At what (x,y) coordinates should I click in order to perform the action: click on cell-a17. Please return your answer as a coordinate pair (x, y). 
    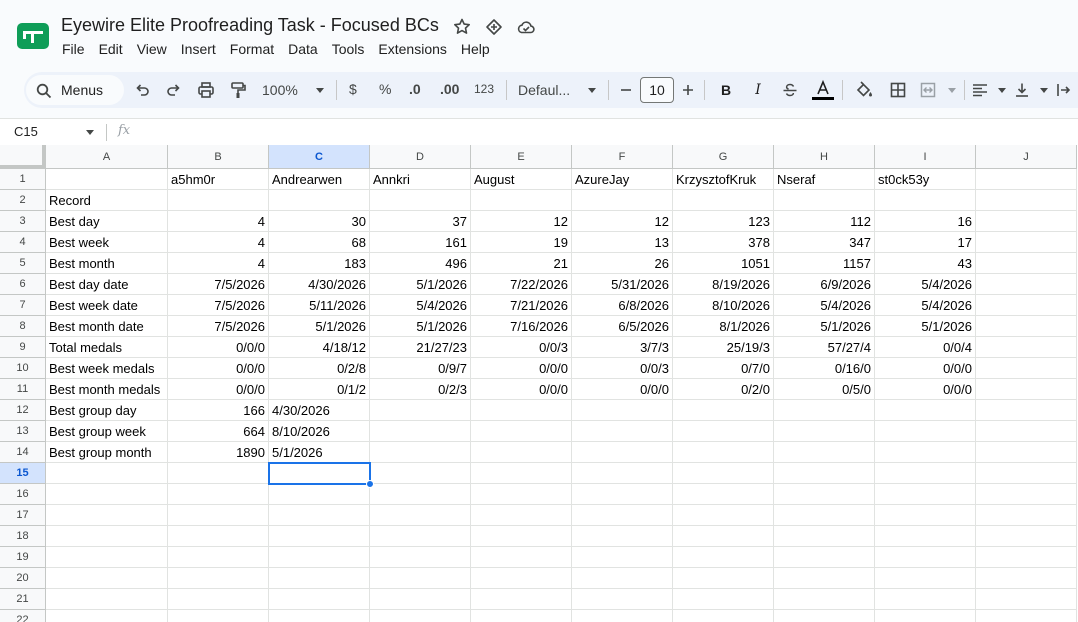
    Looking at the image, I should click on (107, 515).